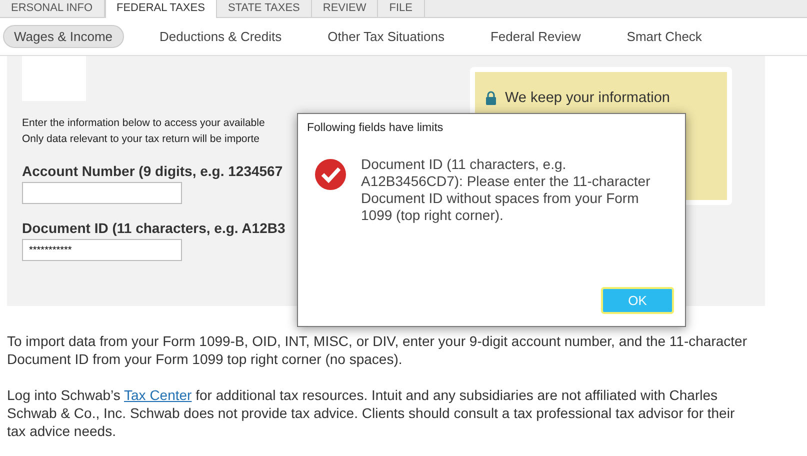  What do you see at coordinates (221, 36) in the screenshot?
I see `sub-tab: Deductions & Credits` at bounding box center [221, 36].